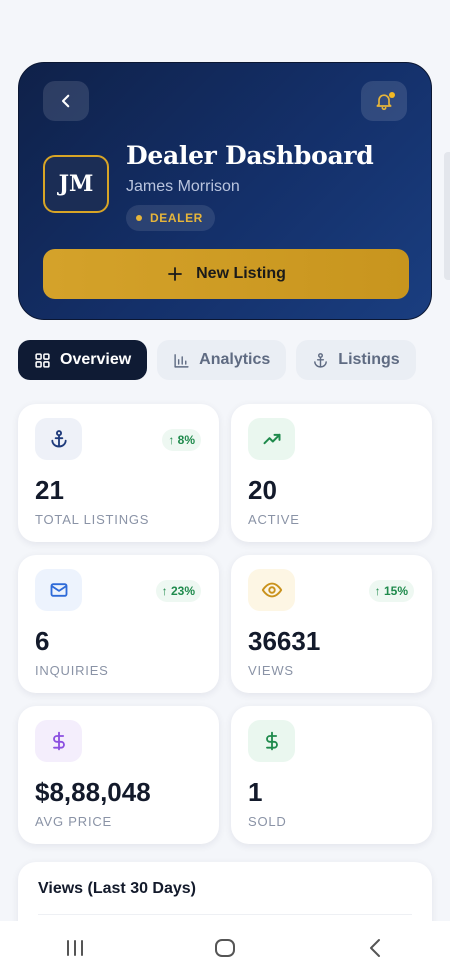  I want to click on trend-badge: ↑ 23%, so click(178, 591).